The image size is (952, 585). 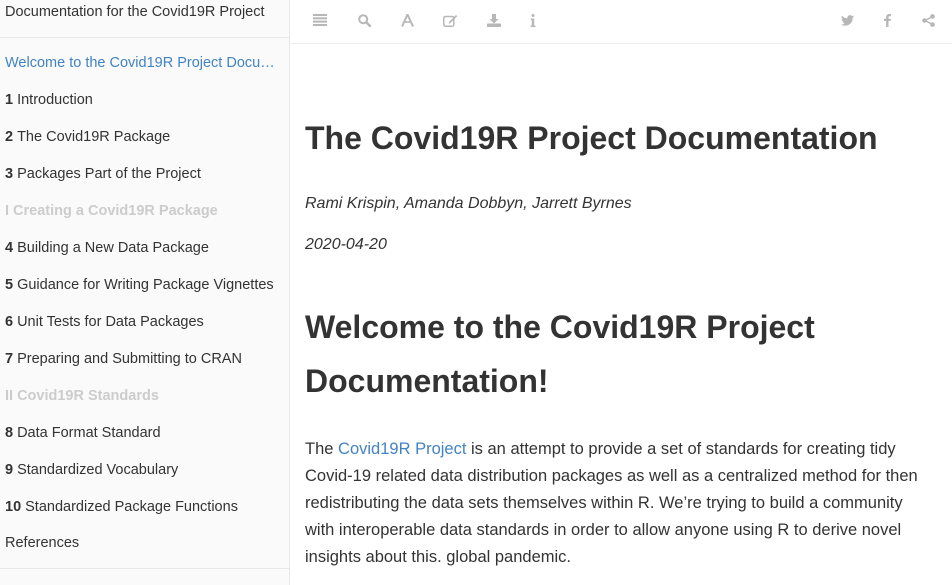 What do you see at coordinates (9, 137) in the screenshot?
I see `toc-item-number: 2` at bounding box center [9, 137].